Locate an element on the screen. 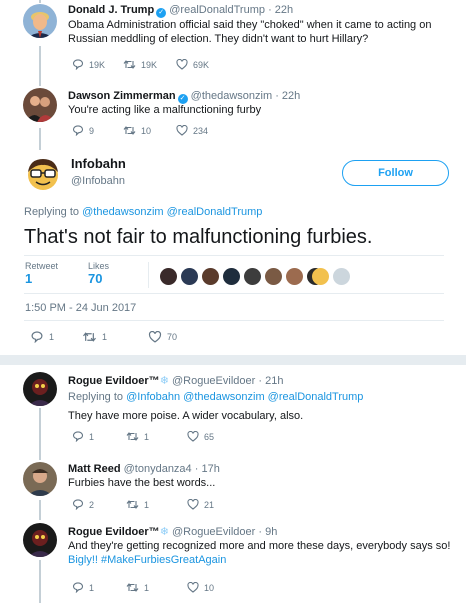 This screenshot has height=603, width=466. stat-divider is located at coordinates (148, 275).